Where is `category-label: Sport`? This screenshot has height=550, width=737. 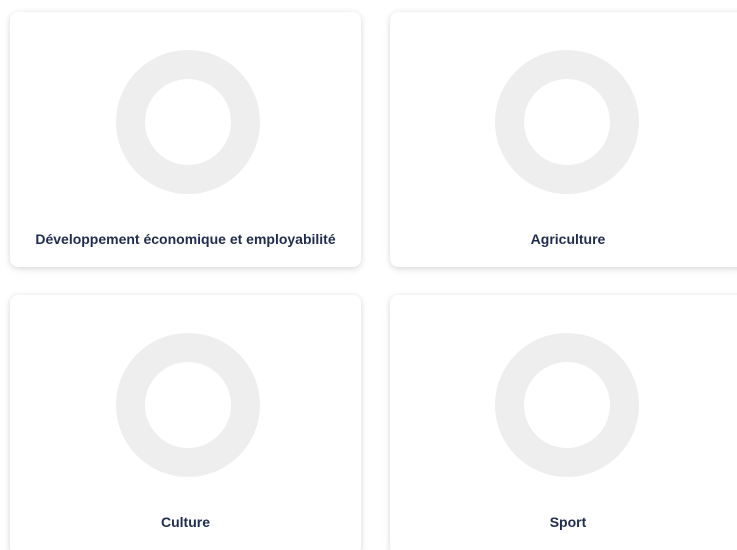
category-label: Sport is located at coordinates (568, 522).